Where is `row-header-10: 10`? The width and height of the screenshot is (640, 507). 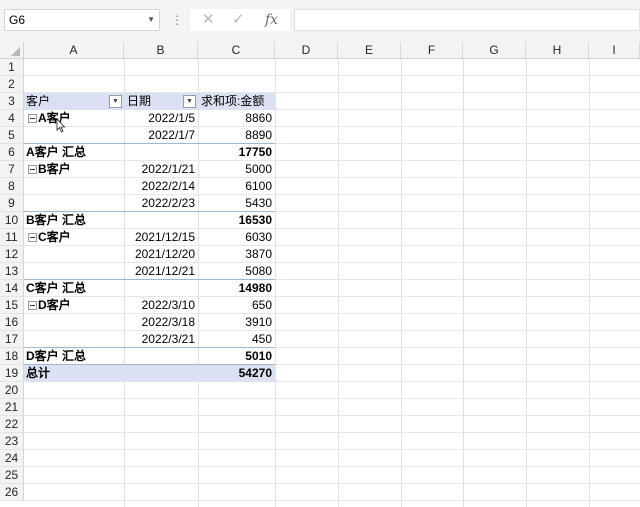
row-header-10: 10 is located at coordinates (12, 220).